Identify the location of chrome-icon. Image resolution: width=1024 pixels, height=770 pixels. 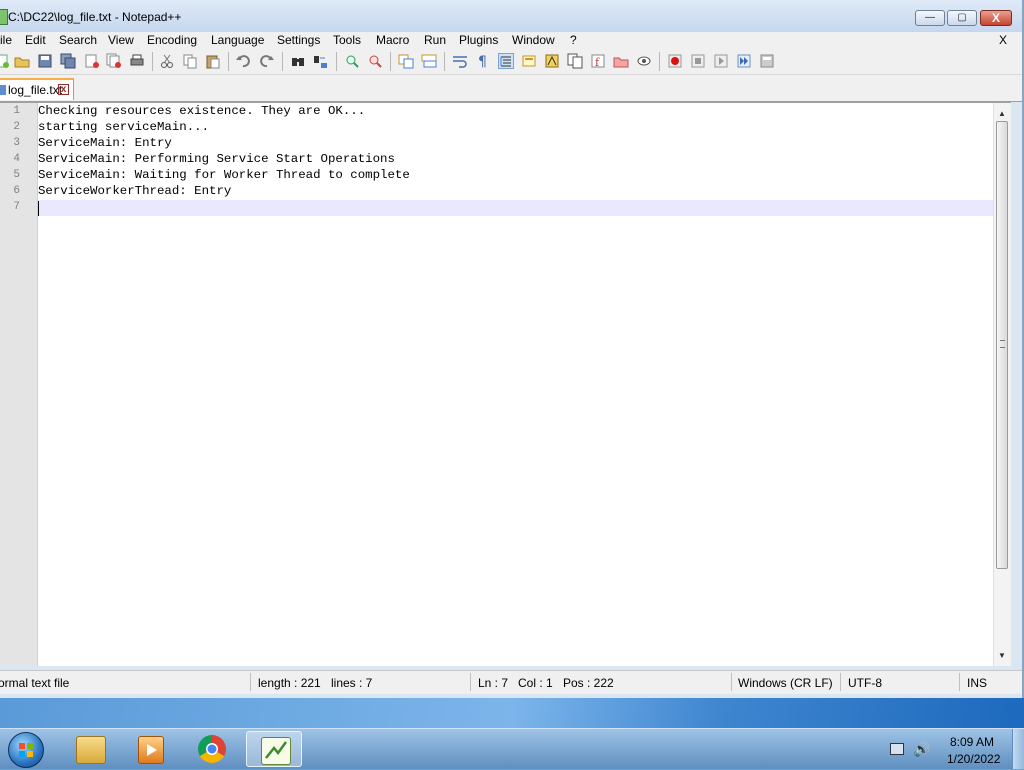
(212, 749).